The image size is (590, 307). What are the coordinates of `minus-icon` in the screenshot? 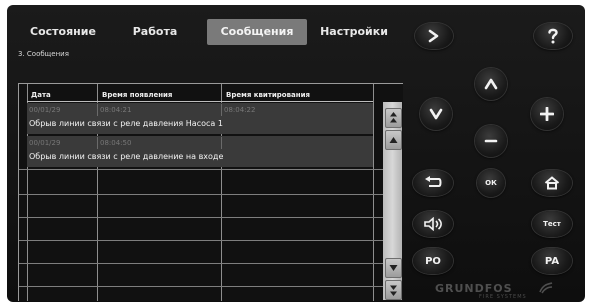 It's located at (491, 141).